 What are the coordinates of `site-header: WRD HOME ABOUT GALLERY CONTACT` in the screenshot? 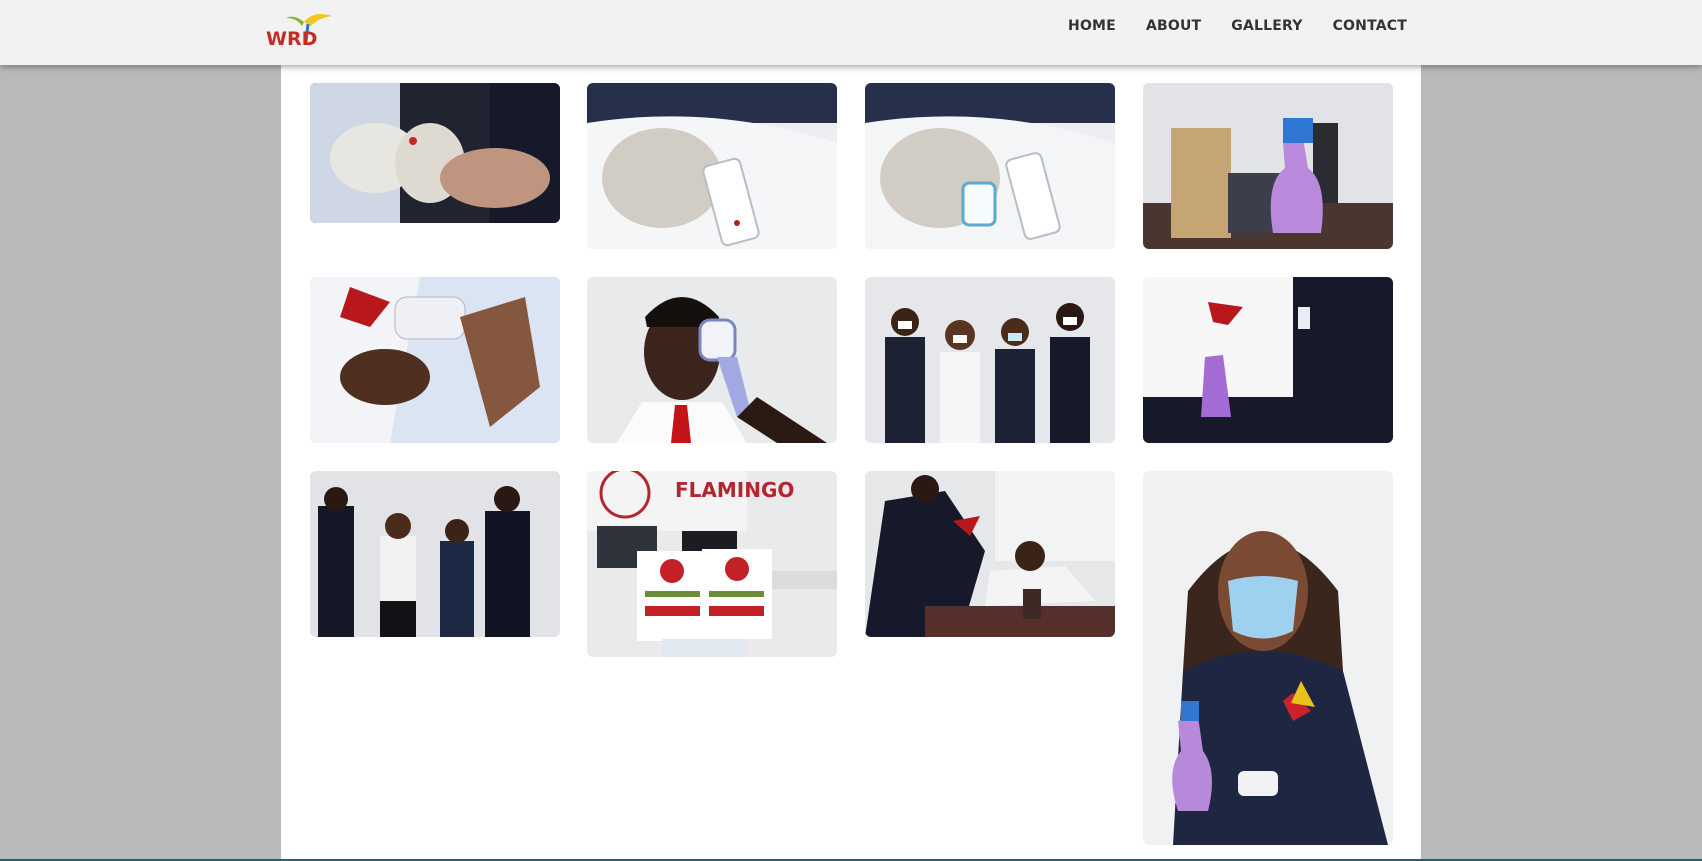 It's located at (851, 32).